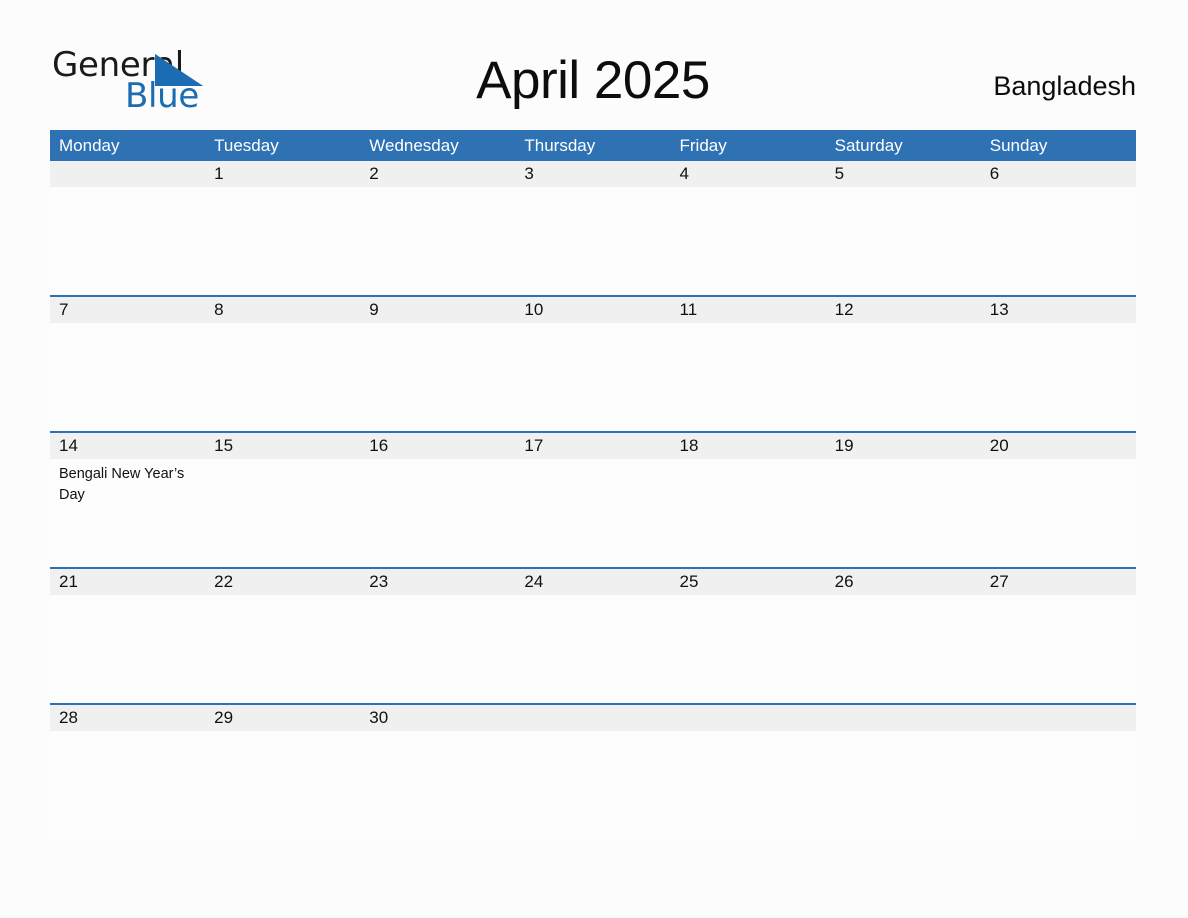 The width and height of the screenshot is (1188, 918). Describe the element at coordinates (127, 446) in the screenshot. I see `day-number: 14` at that location.